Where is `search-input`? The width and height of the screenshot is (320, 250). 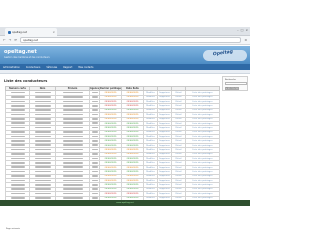 search-input is located at coordinates (236, 83).